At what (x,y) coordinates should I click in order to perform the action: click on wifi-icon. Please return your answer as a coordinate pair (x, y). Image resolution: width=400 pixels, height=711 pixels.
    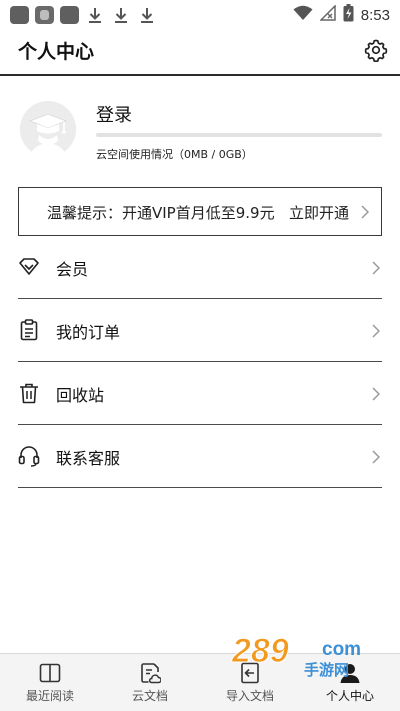
    Looking at the image, I should click on (303, 15).